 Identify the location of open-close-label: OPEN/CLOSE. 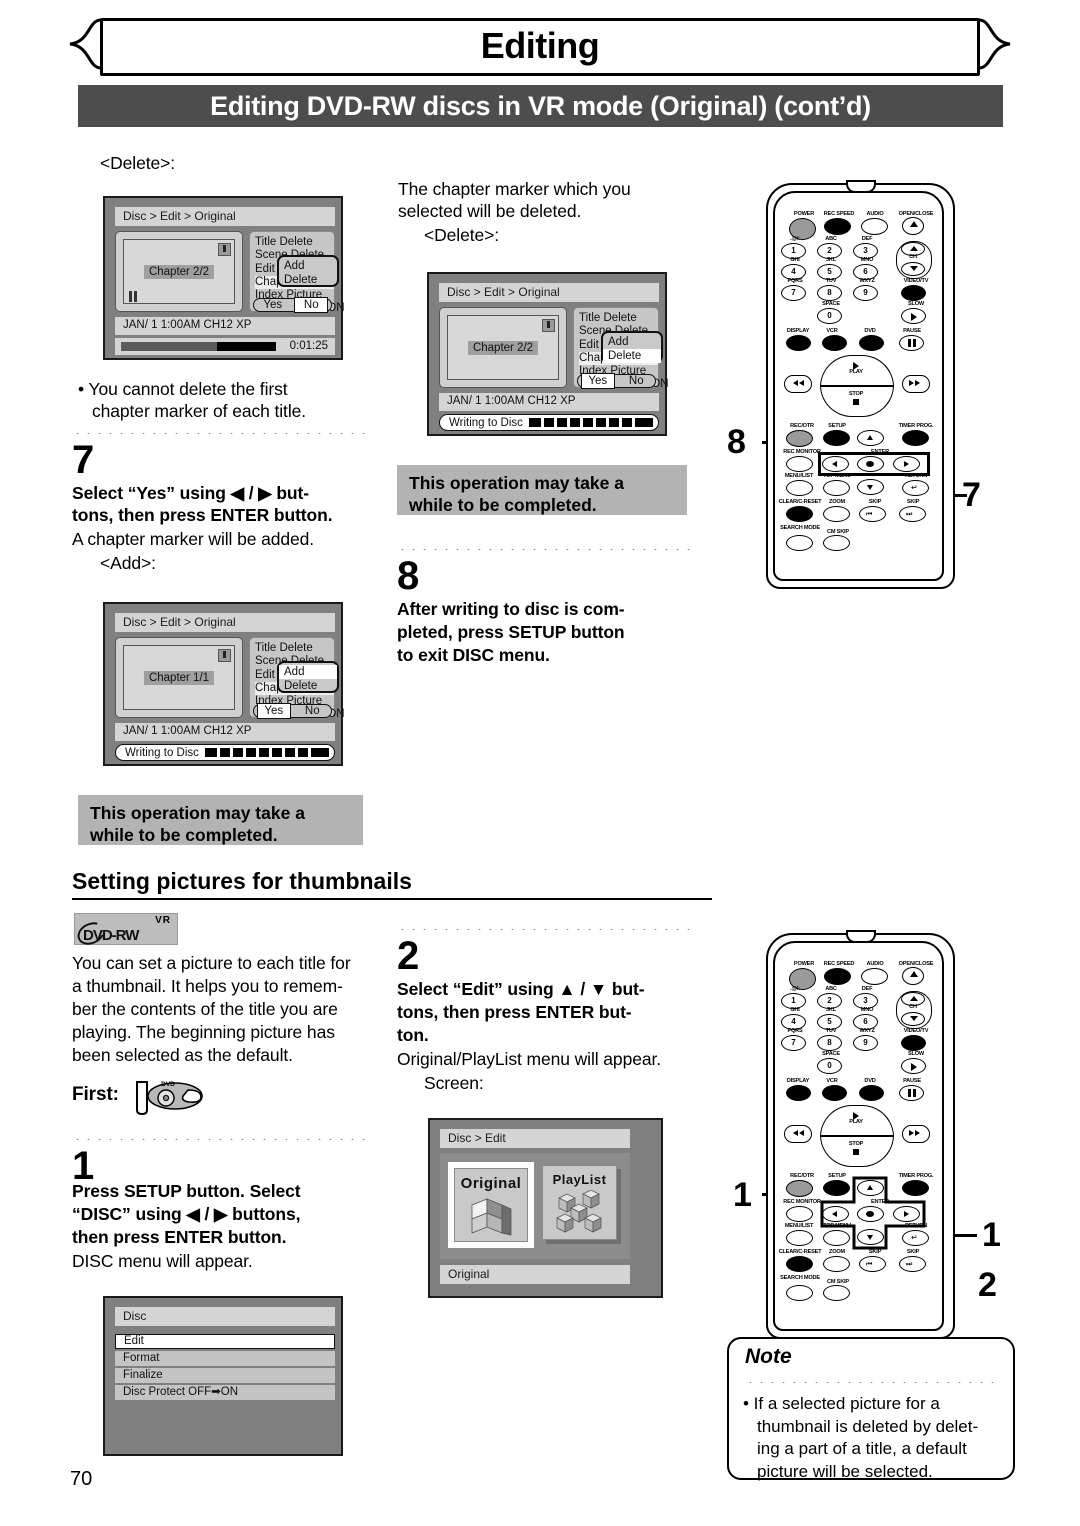
(916, 964).